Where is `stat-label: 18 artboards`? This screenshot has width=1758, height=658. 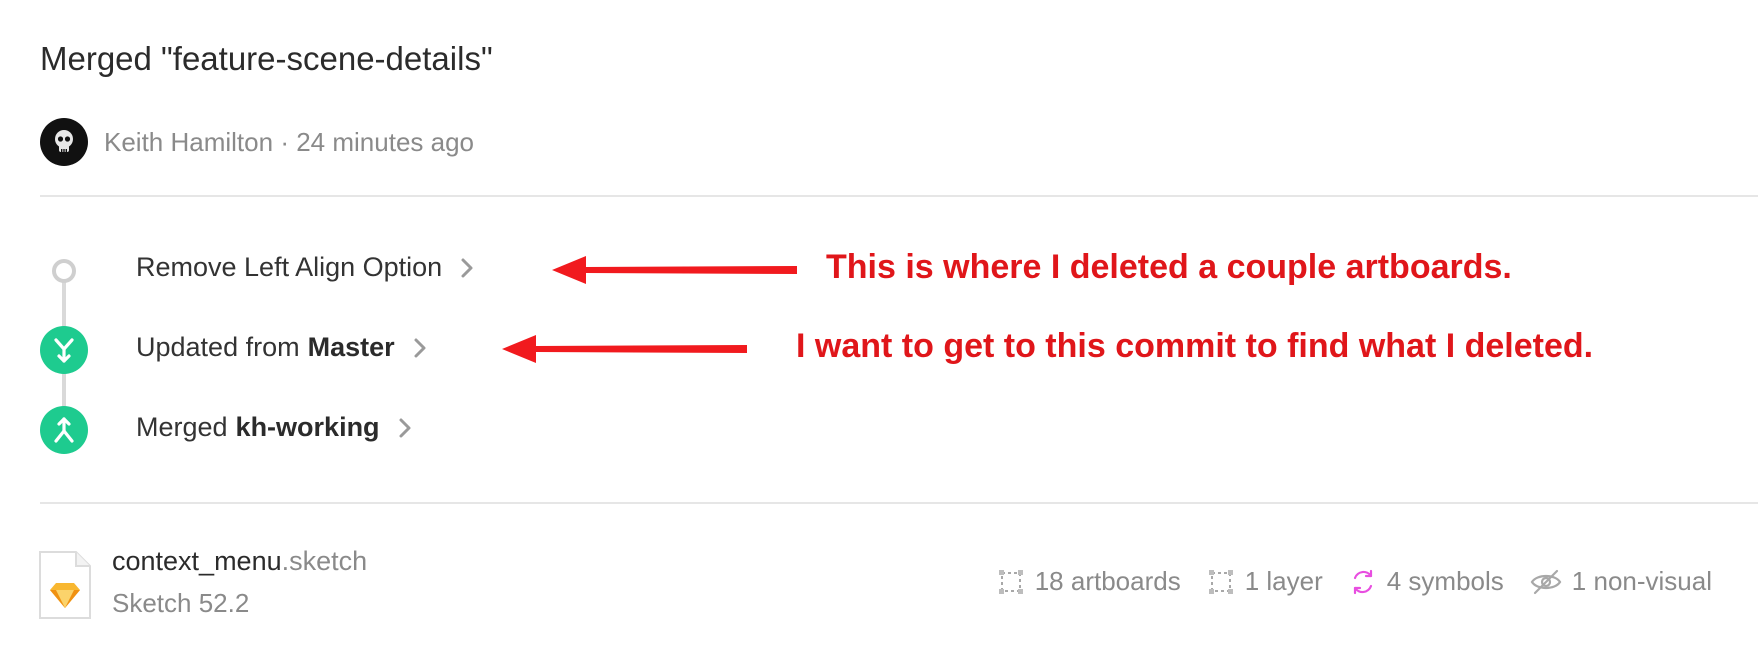
stat-label: 18 artboards is located at coordinates (1107, 581).